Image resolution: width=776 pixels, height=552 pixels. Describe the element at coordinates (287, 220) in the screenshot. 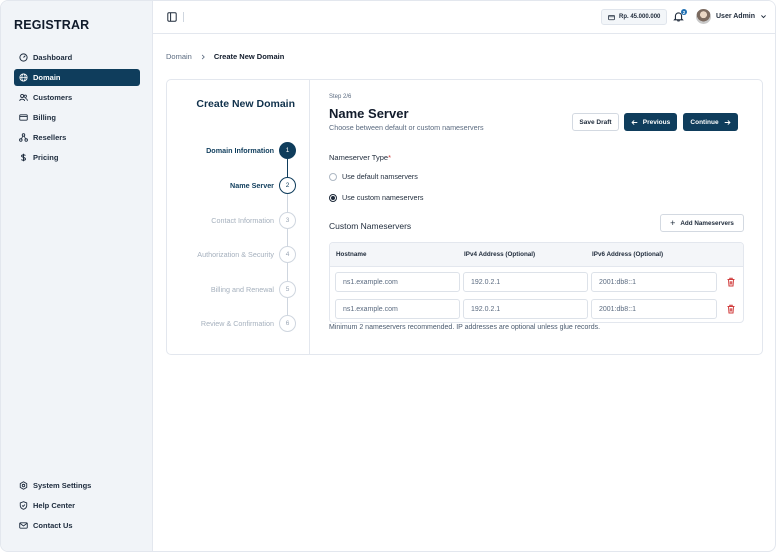

I see `step-number: 3` at that location.